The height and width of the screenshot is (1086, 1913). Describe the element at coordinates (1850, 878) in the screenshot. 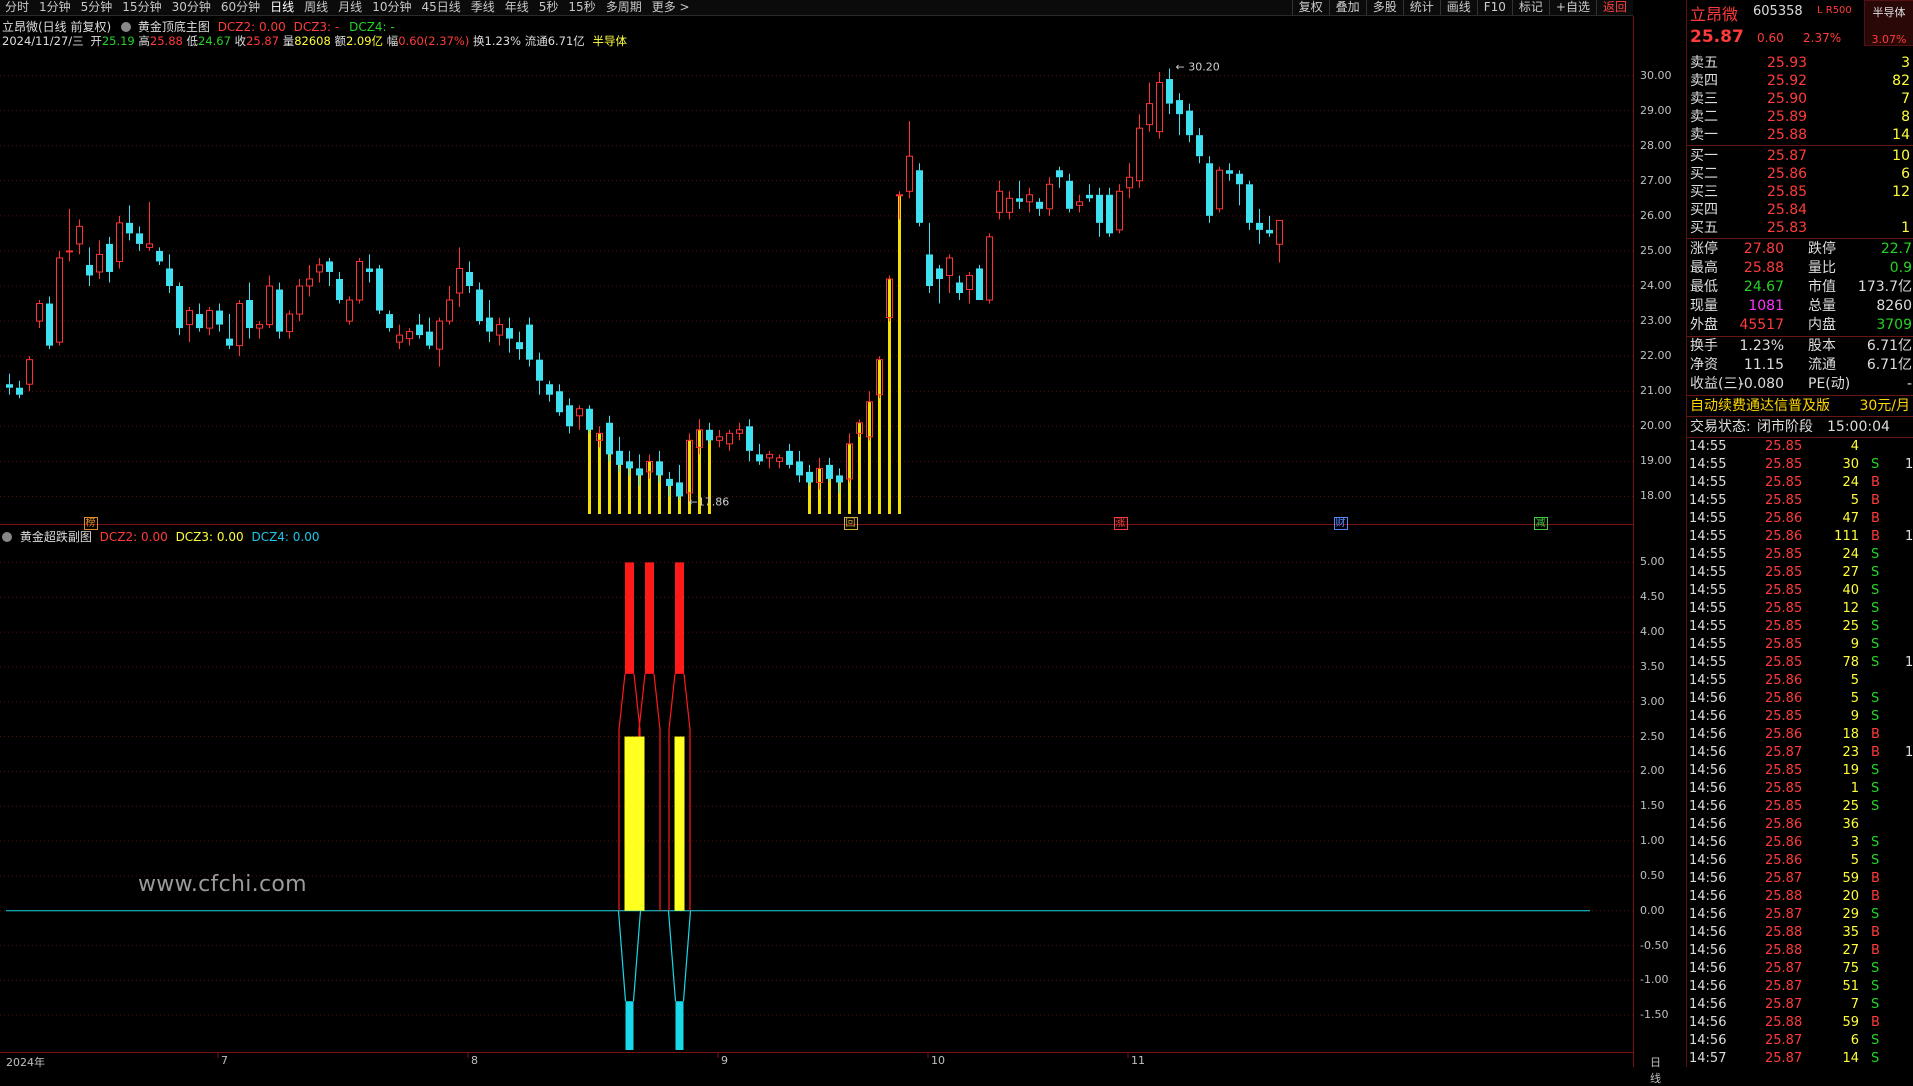

I see `trade-volume: 59` at that location.